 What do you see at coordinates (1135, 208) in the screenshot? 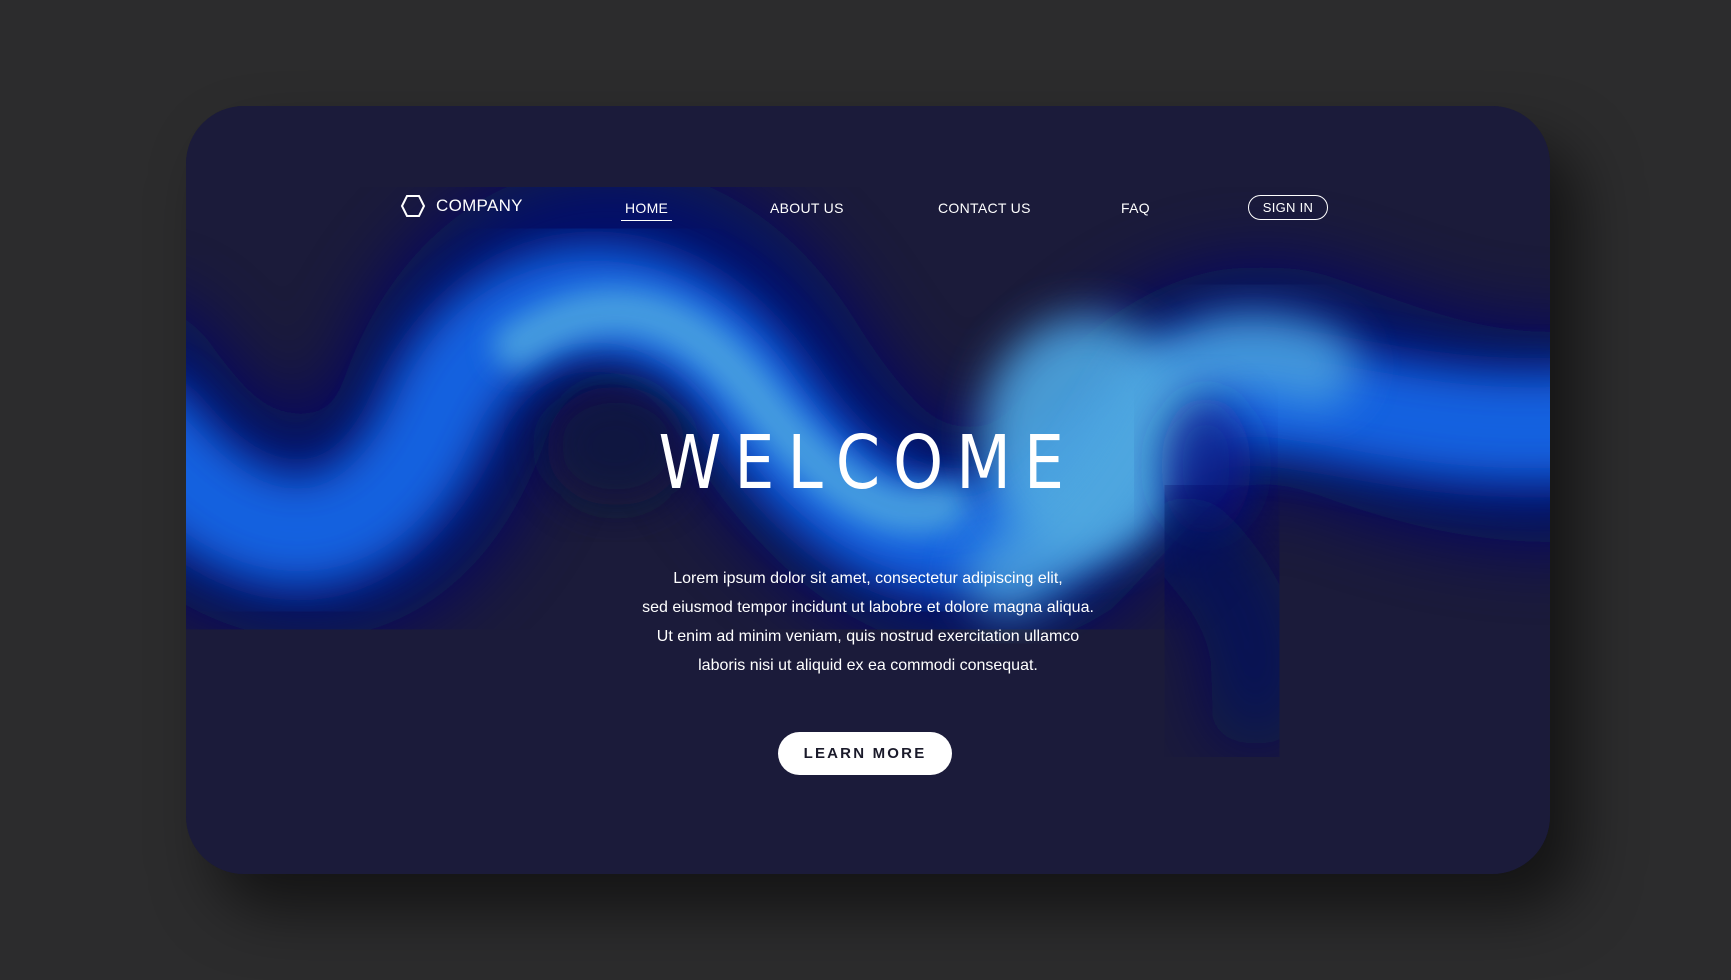
I see `nav-link-faq: FAQ` at bounding box center [1135, 208].